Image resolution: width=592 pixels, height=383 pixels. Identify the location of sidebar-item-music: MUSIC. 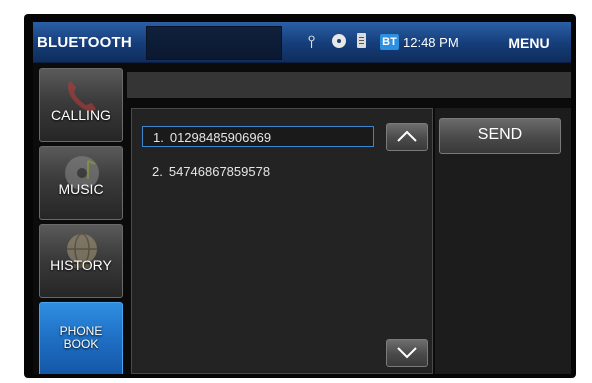
(81, 183).